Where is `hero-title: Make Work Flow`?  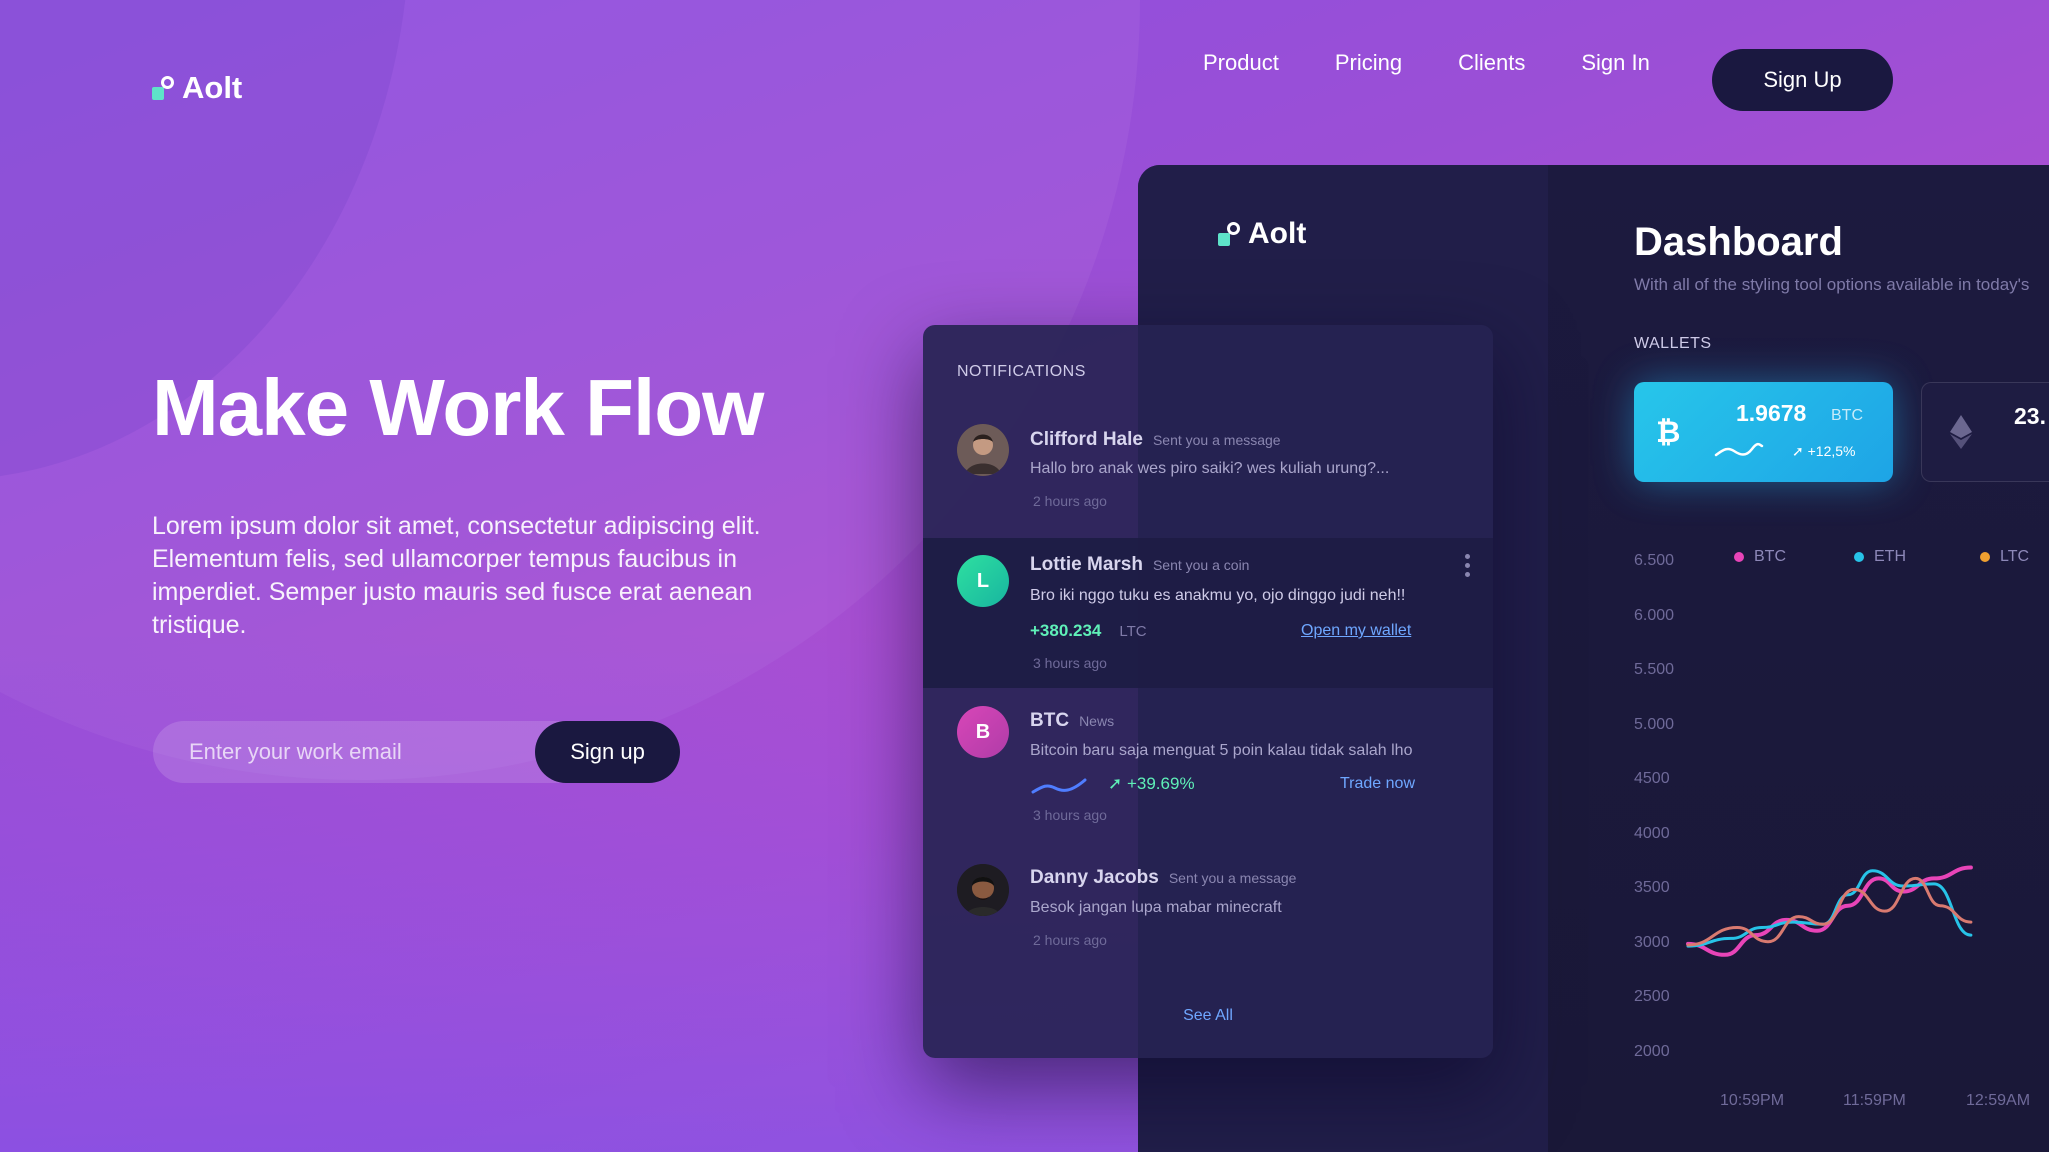 hero-title: Make Work Flow is located at coordinates (458, 407).